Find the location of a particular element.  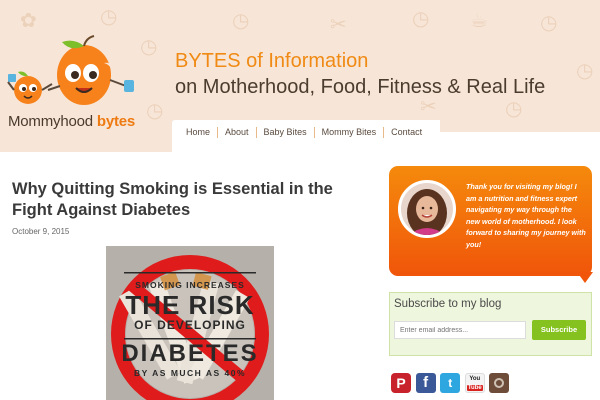

welcome-box-tail is located at coordinates (585, 277).